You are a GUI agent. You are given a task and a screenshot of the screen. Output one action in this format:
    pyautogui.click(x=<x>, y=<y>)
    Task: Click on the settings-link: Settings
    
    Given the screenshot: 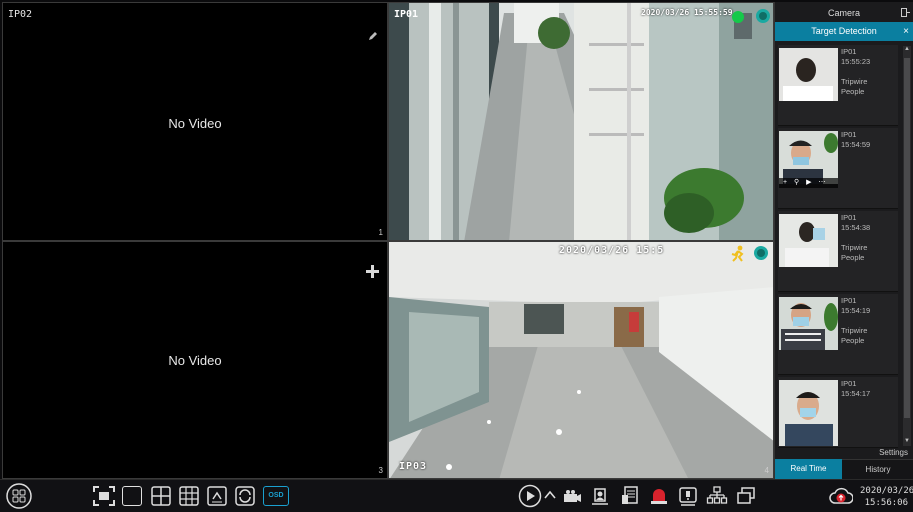 What is the action you would take?
    pyautogui.click(x=893, y=452)
    